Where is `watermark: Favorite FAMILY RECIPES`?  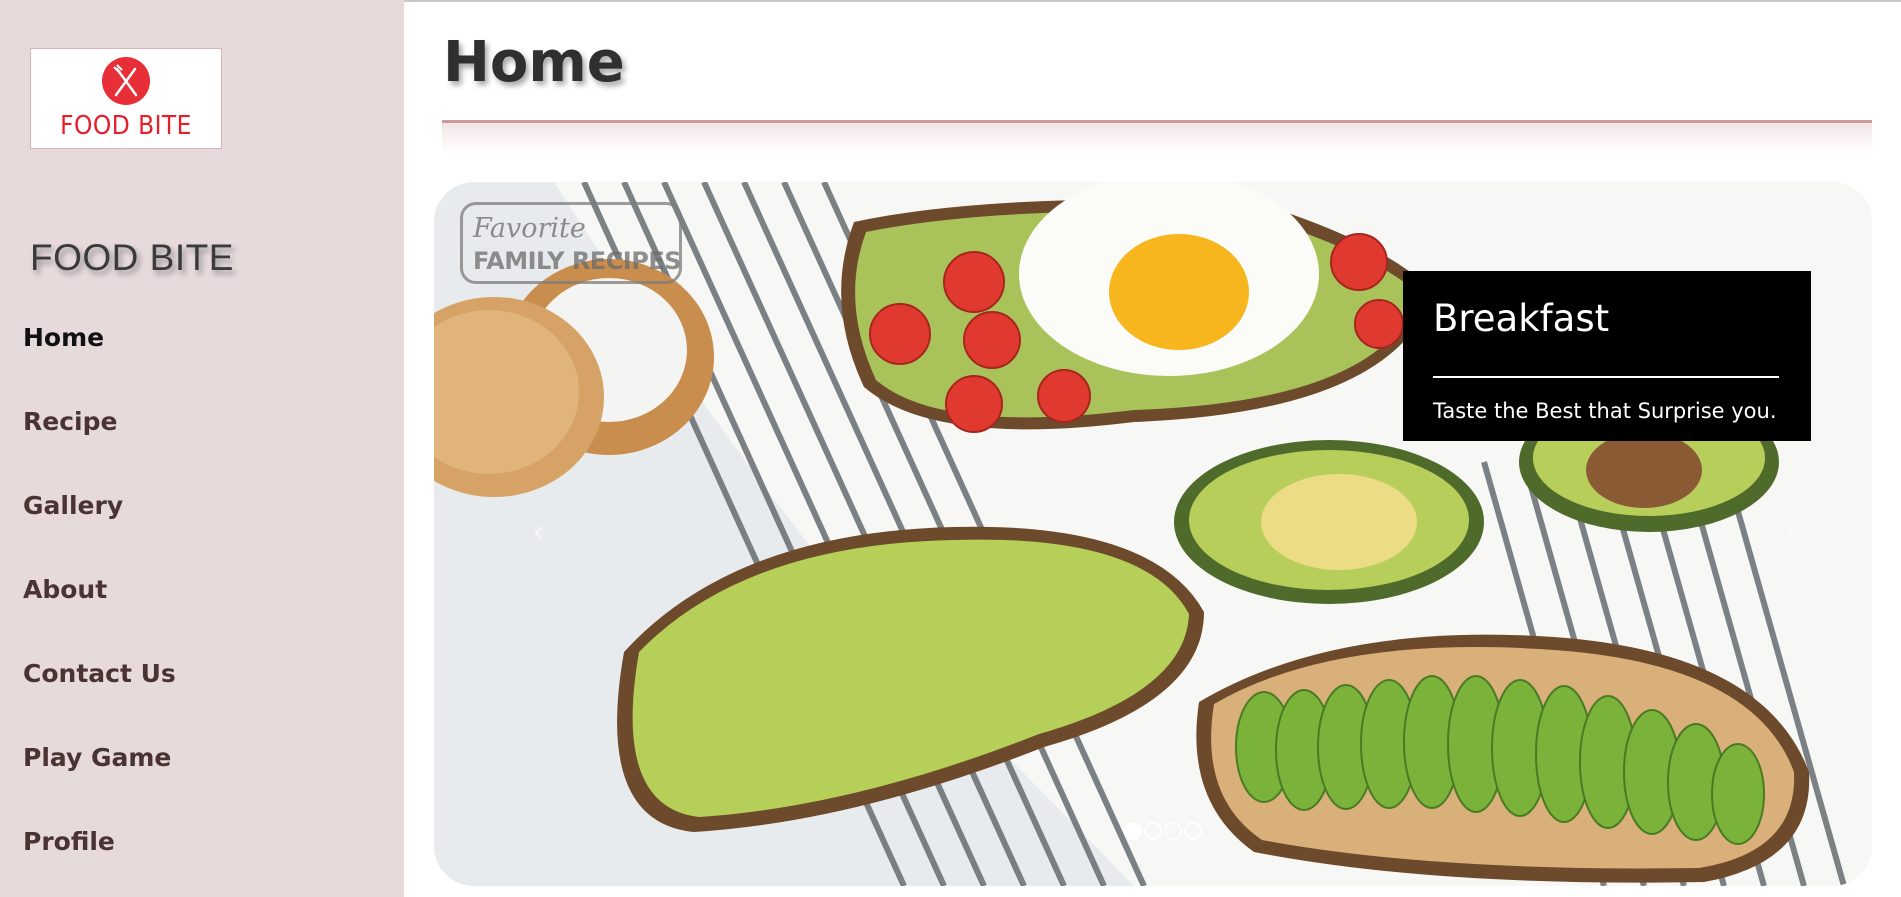 watermark: Favorite FAMILY RECIPES is located at coordinates (571, 243).